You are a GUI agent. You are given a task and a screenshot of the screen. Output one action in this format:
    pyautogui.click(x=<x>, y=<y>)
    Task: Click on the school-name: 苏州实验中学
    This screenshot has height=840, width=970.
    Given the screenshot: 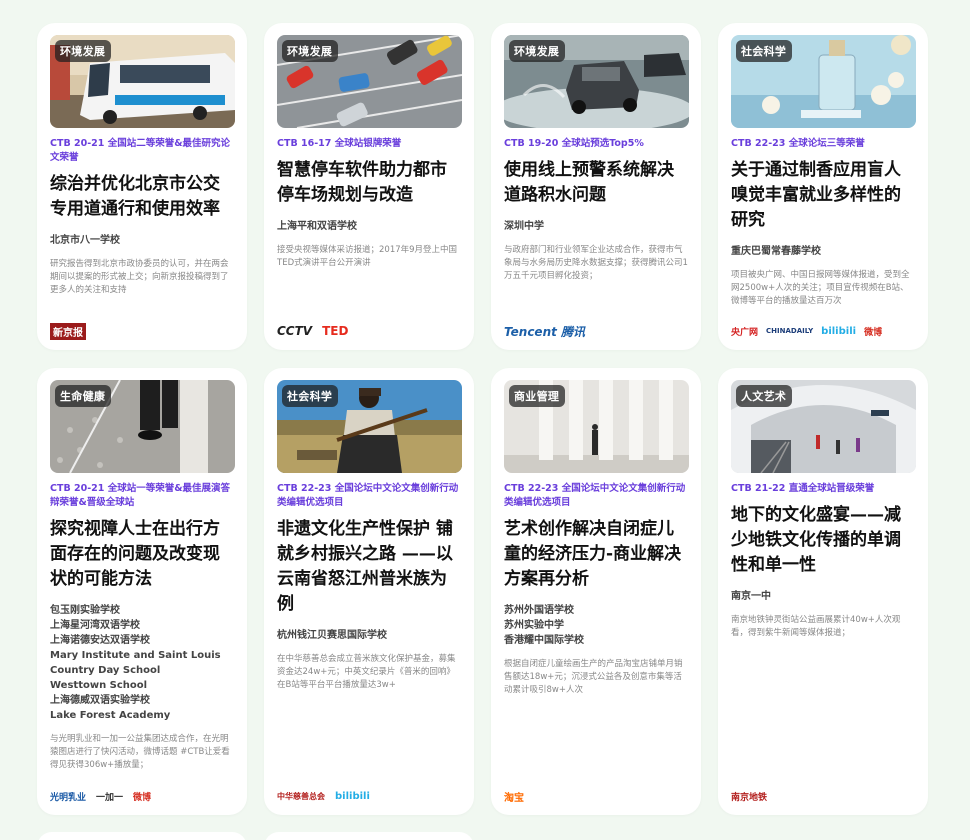 What is the action you would take?
    pyautogui.click(x=534, y=625)
    